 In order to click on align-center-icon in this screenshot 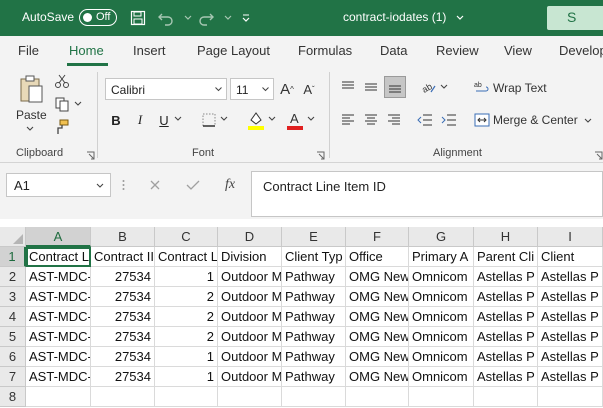, I will do `click(371, 120)`.